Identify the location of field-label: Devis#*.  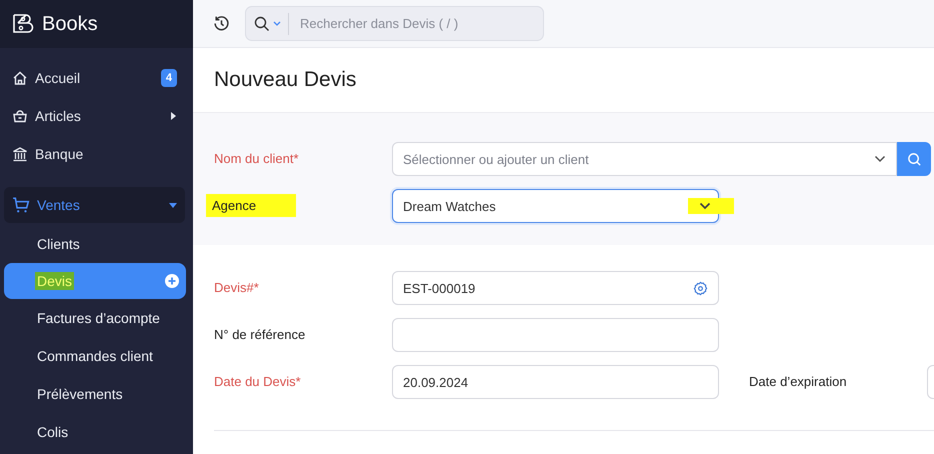
(236, 287).